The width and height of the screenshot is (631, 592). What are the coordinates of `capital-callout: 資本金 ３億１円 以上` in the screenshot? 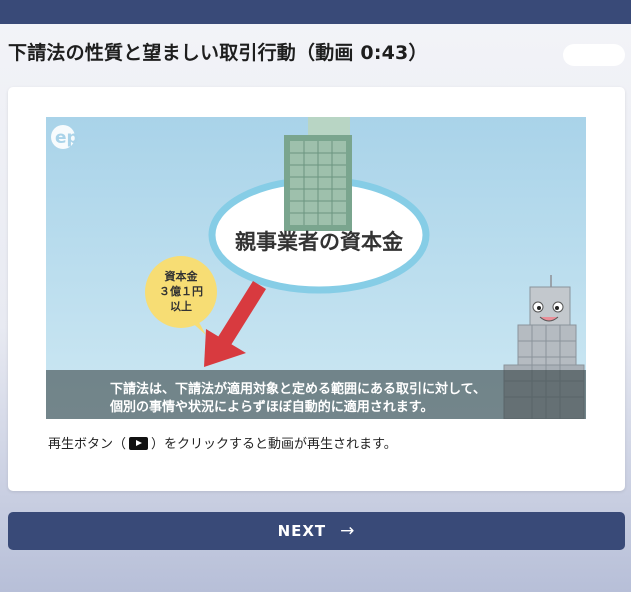 It's located at (181, 295).